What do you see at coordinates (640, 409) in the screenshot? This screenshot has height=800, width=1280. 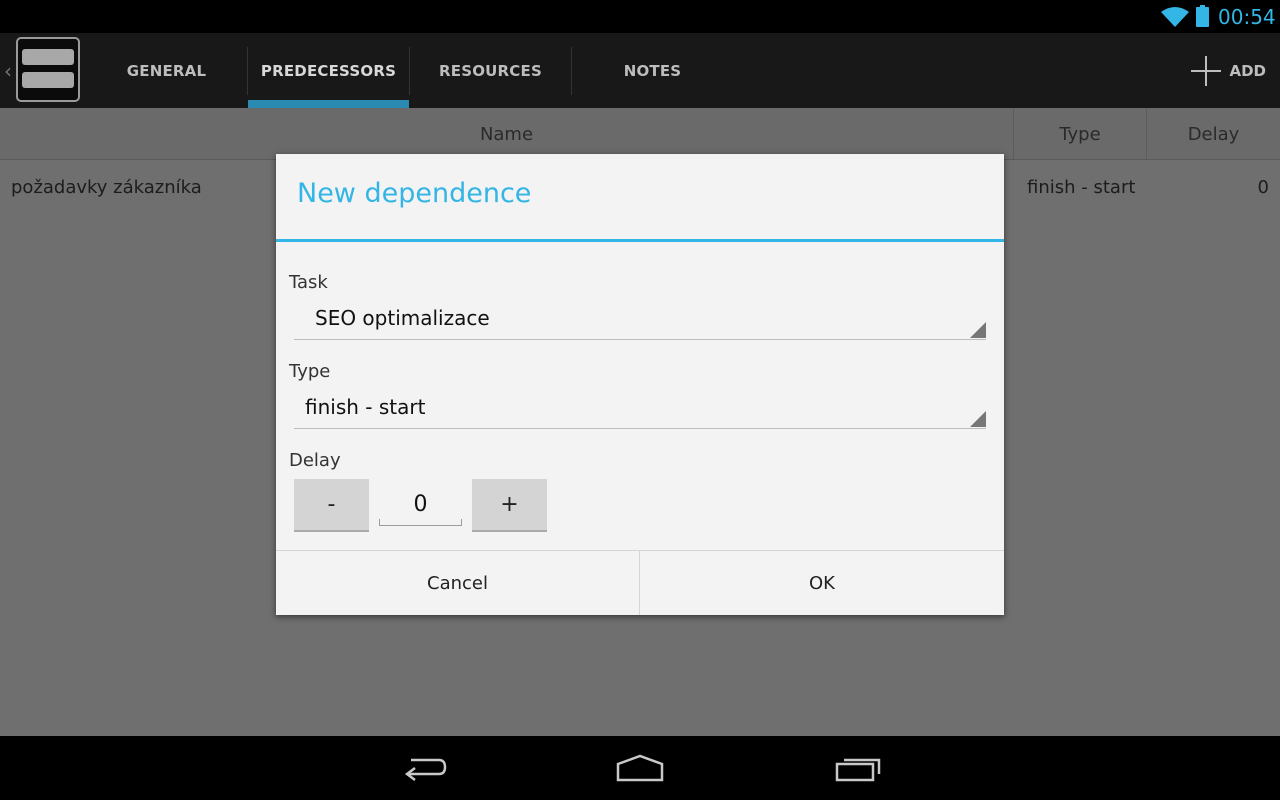 I see `type-spinner: finish - start` at bounding box center [640, 409].